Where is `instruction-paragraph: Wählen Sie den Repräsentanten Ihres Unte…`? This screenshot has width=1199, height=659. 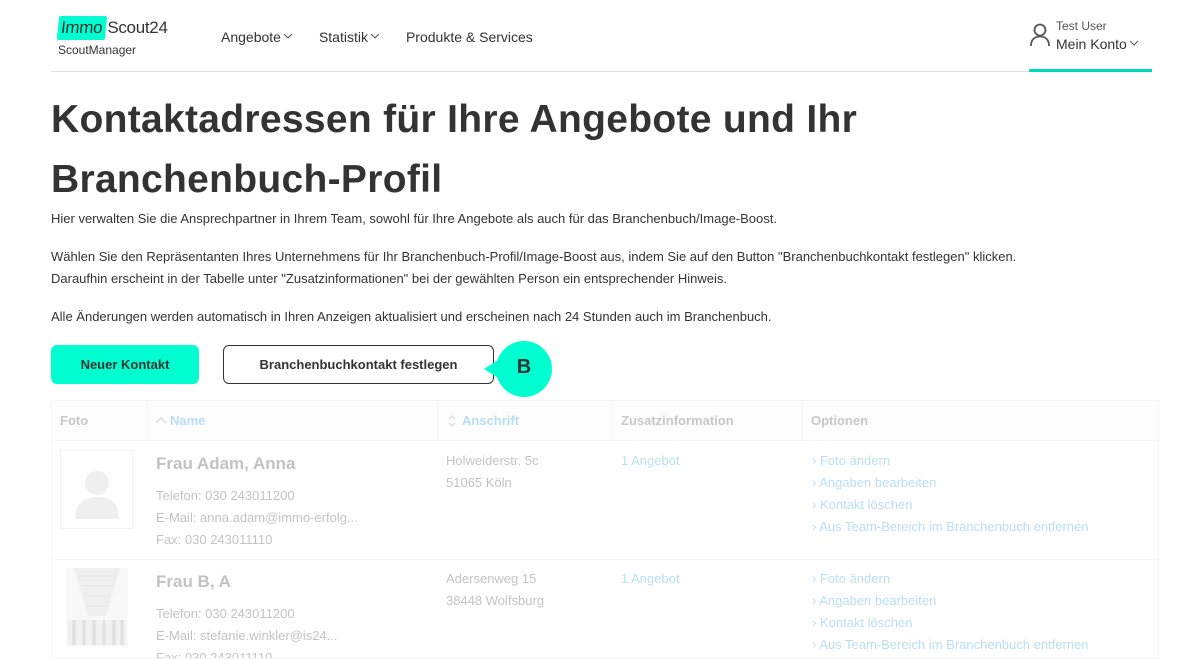
instruction-paragraph: Wählen Sie den Repräsentanten Ihres Unte… is located at coordinates (601, 268).